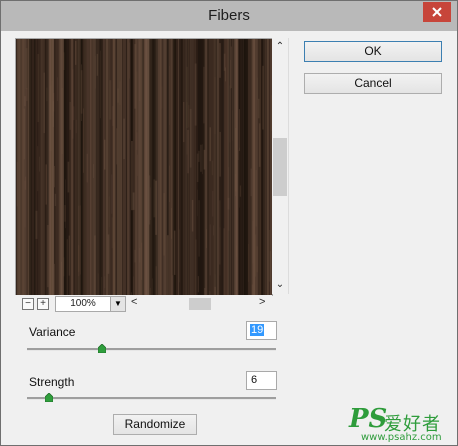 The width and height of the screenshot is (458, 446). Describe the element at coordinates (151, 349) in the screenshot. I see `variance-slider-track` at that location.